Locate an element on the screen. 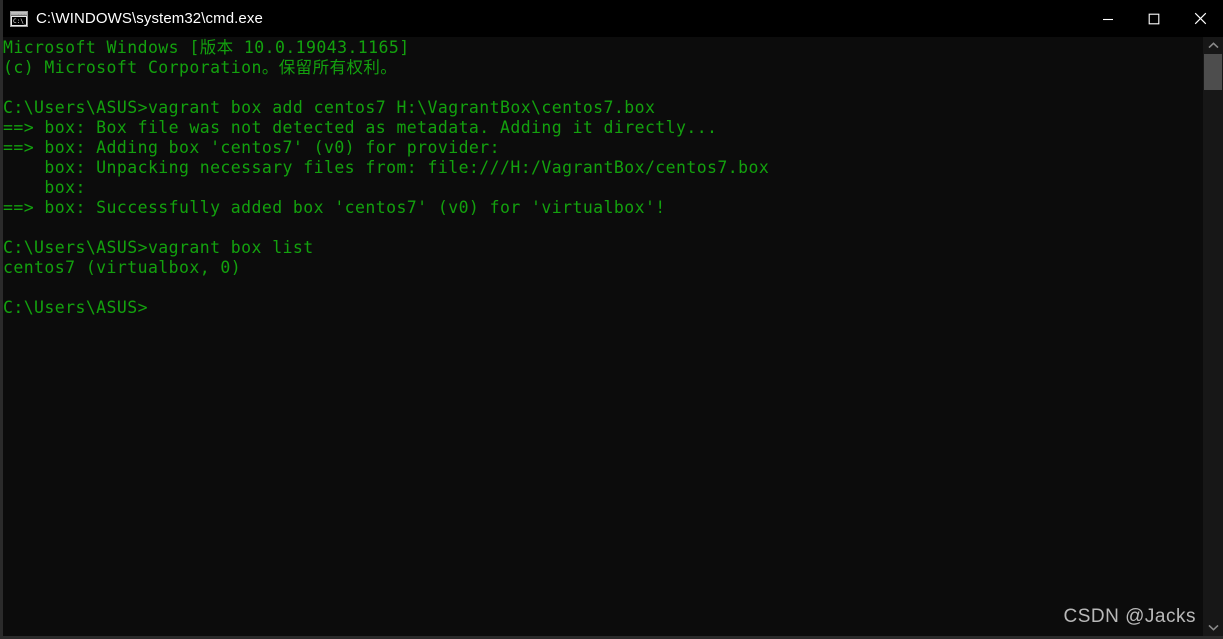 This screenshot has height=639, width=1223. icon-prompt-text: C:\_ is located at coordinates (19, 20).